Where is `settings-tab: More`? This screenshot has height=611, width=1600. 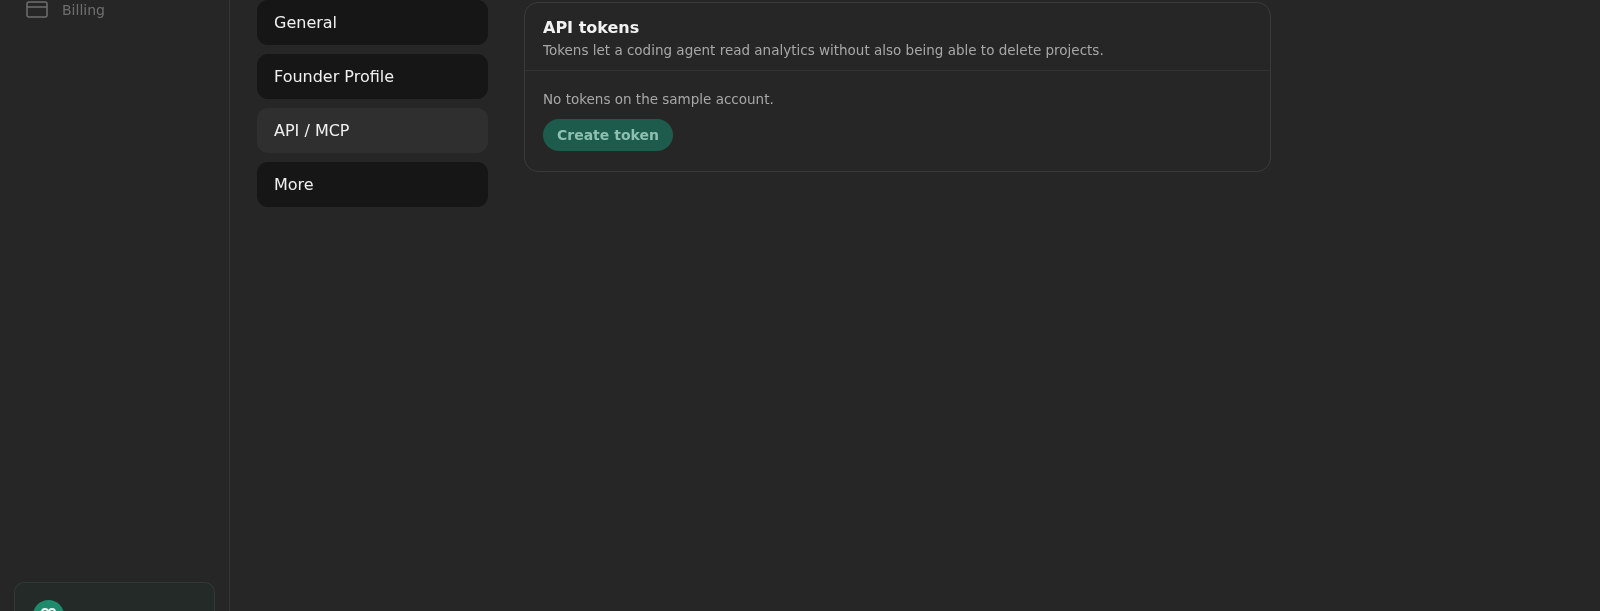 settings-tab: More is located at coordinates (372, 184).